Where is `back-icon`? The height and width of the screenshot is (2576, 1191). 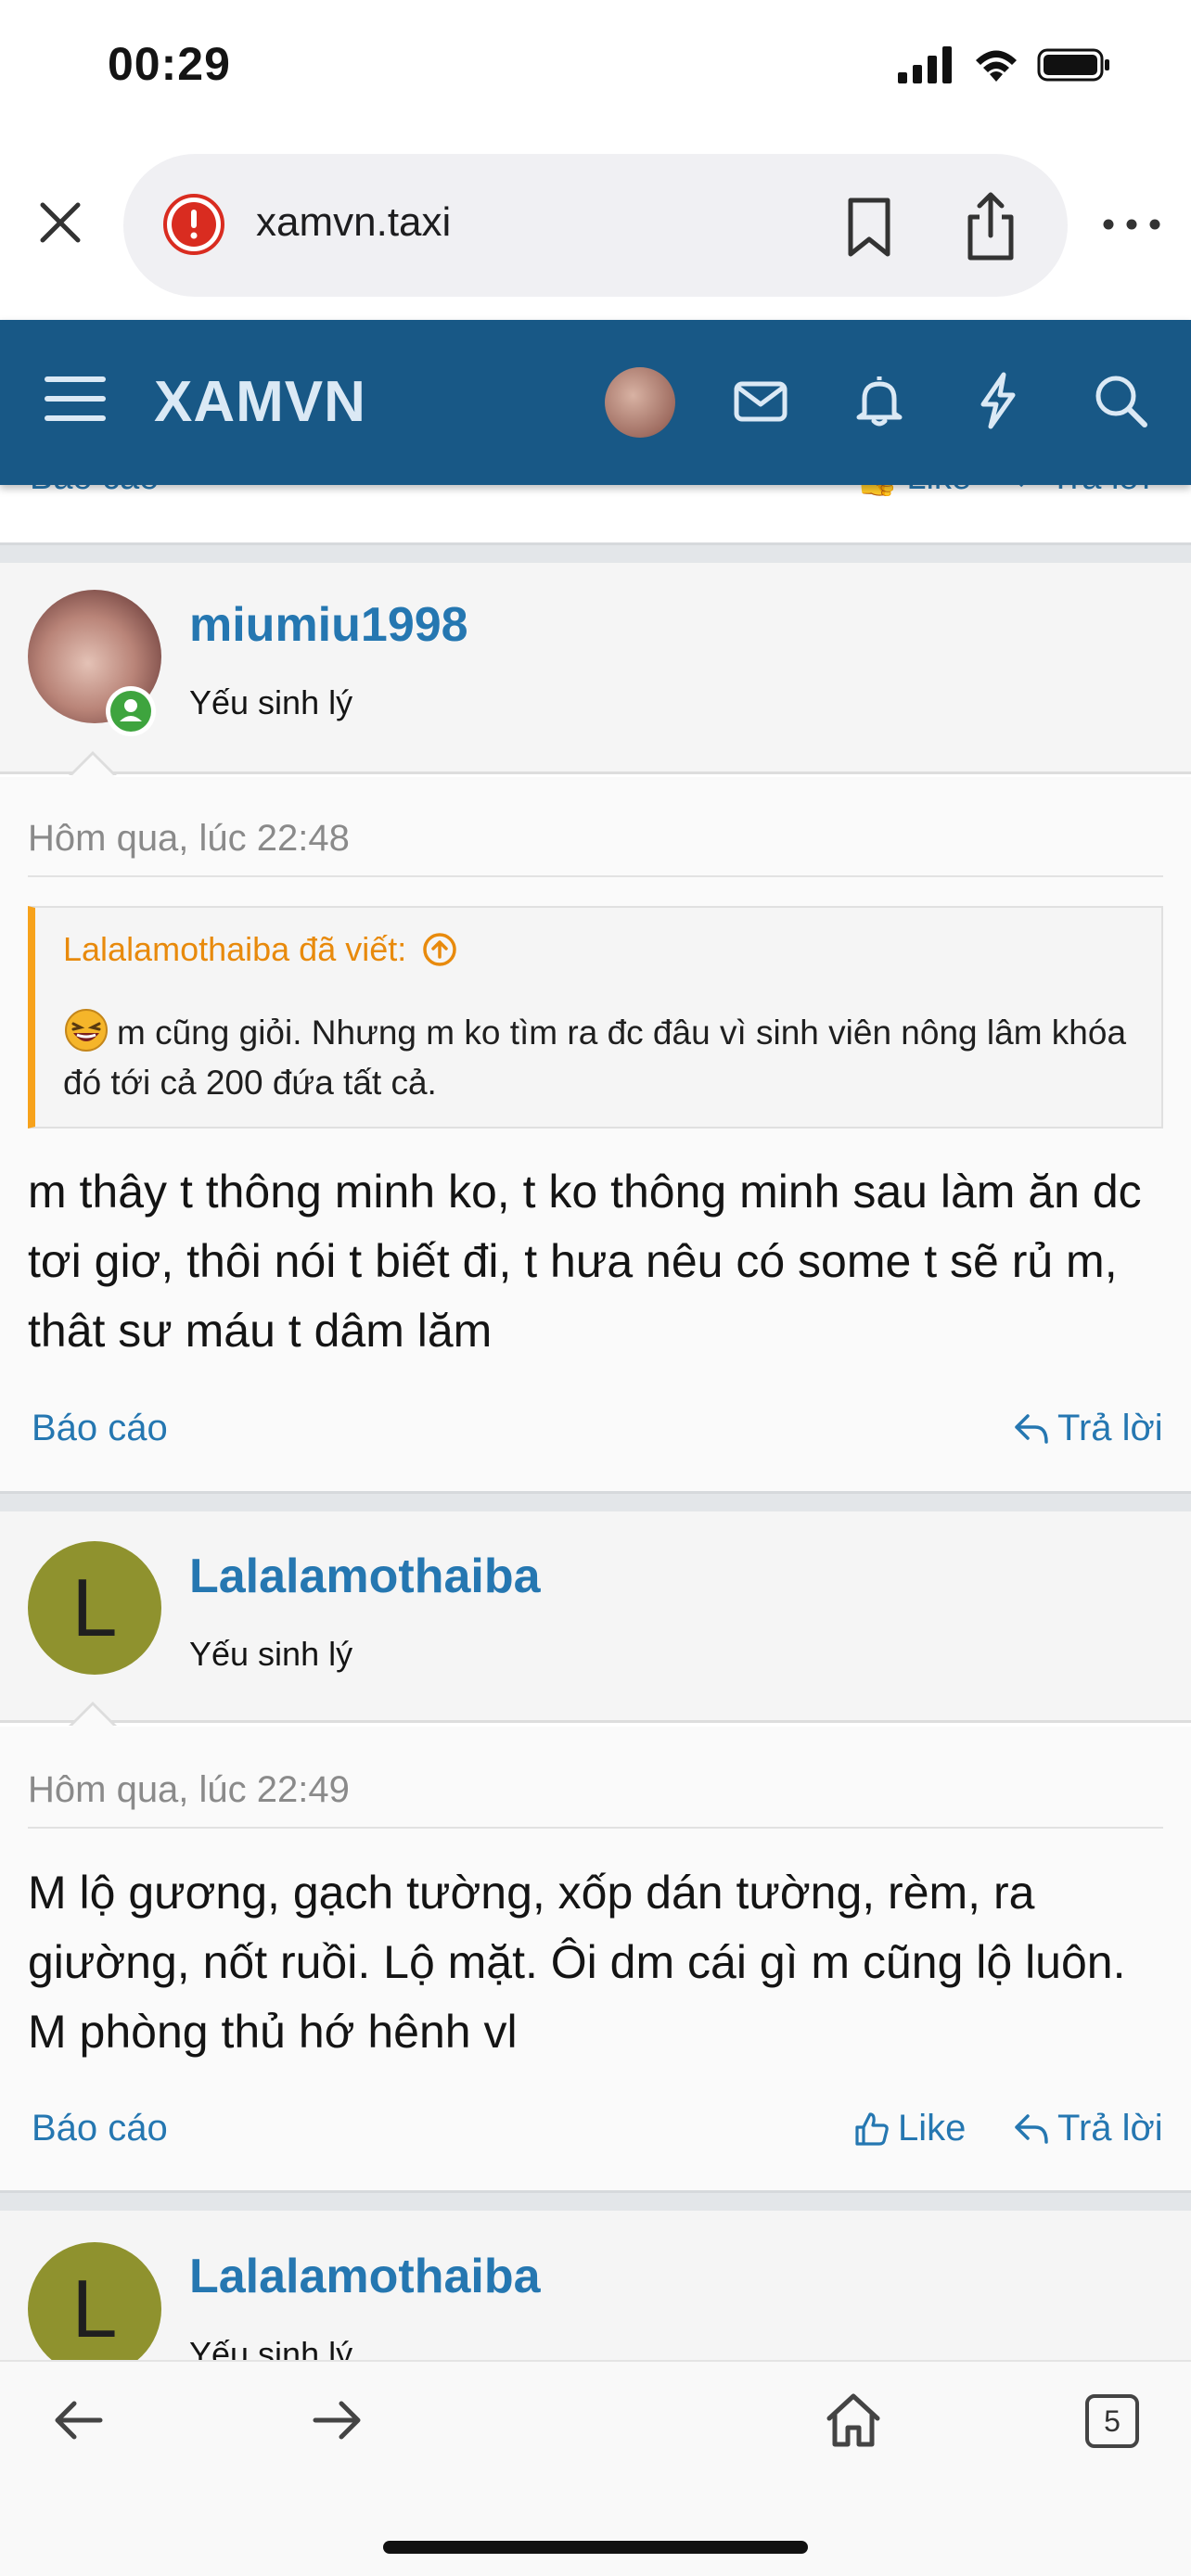 back-icon is located at coordinates (78, 2420).